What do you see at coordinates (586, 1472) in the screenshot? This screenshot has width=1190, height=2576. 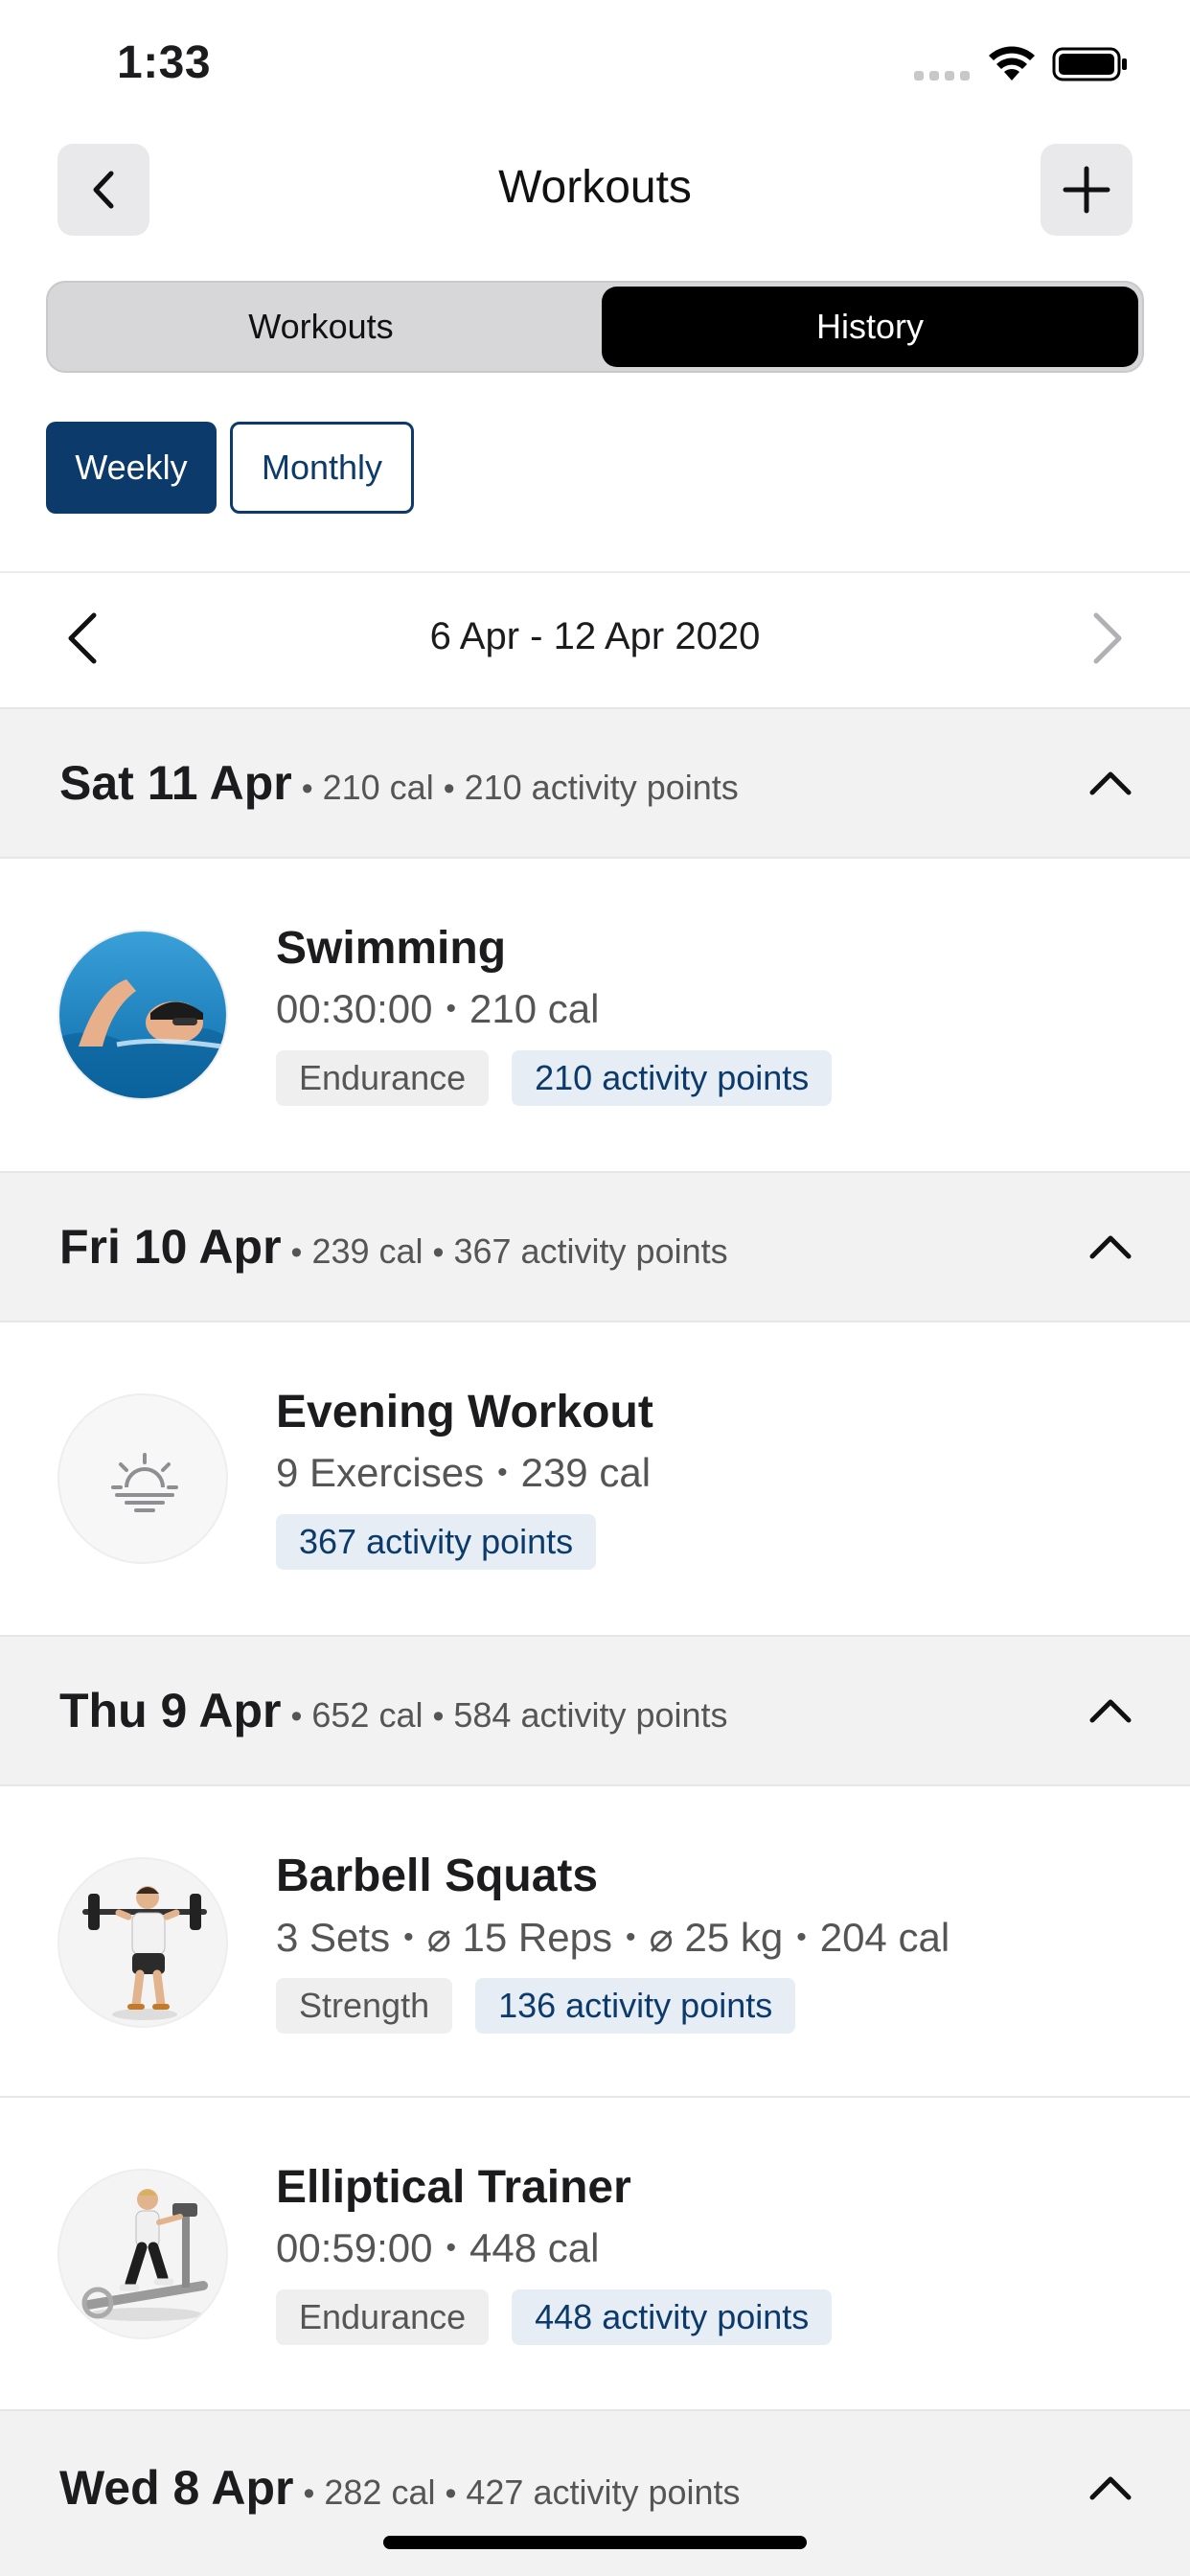 I see `workout-calories: 239 cal` at bounding box center [586, 1472].